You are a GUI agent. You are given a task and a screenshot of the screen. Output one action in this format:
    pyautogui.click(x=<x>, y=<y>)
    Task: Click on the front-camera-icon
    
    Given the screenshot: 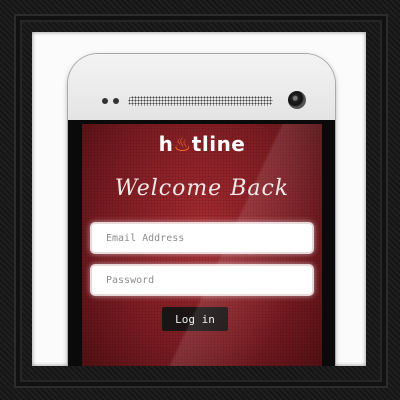 What is the action you would take?
    pyautogui.click(x=297, y=100)
    